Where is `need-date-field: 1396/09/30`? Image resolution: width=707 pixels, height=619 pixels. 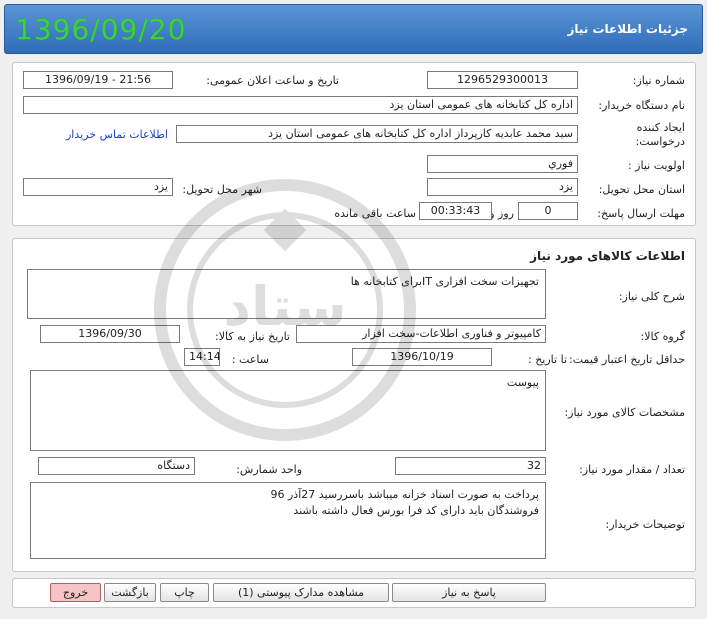
need-date-field: 1396/09/30 is located at coordinates (110, 334).